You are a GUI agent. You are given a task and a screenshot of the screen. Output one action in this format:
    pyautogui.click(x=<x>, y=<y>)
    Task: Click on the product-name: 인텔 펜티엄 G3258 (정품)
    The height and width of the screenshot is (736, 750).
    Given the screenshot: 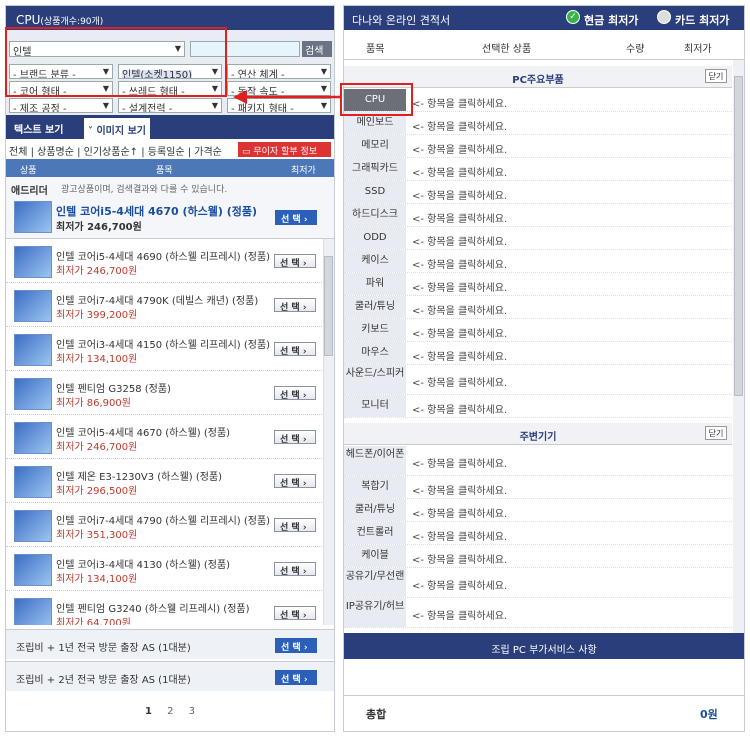 What is the action you would take?
    pyautogui.click(x=113, y=387)
    